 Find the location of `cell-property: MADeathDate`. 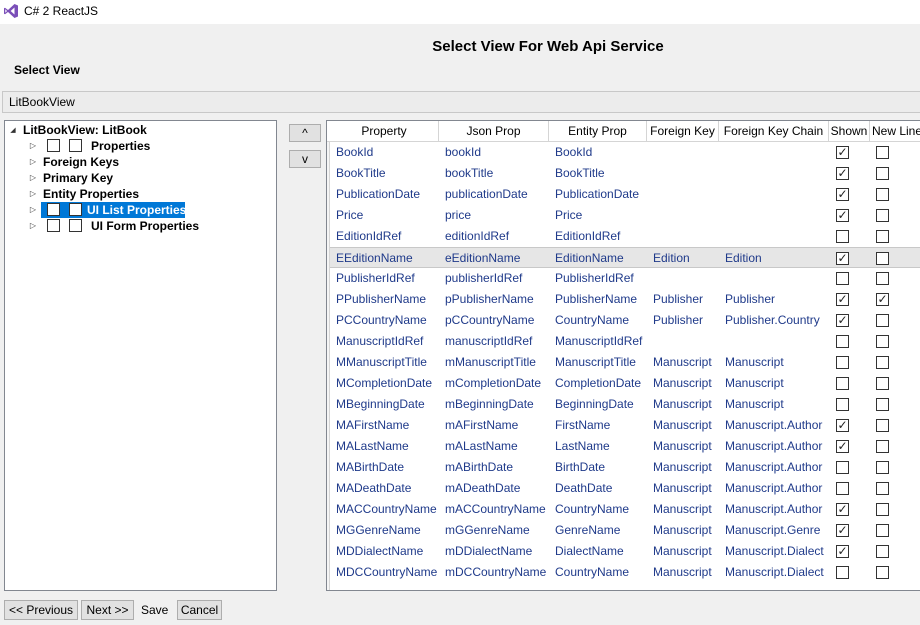

cell-property: MADeathDate is located at coordinates (384, 488).